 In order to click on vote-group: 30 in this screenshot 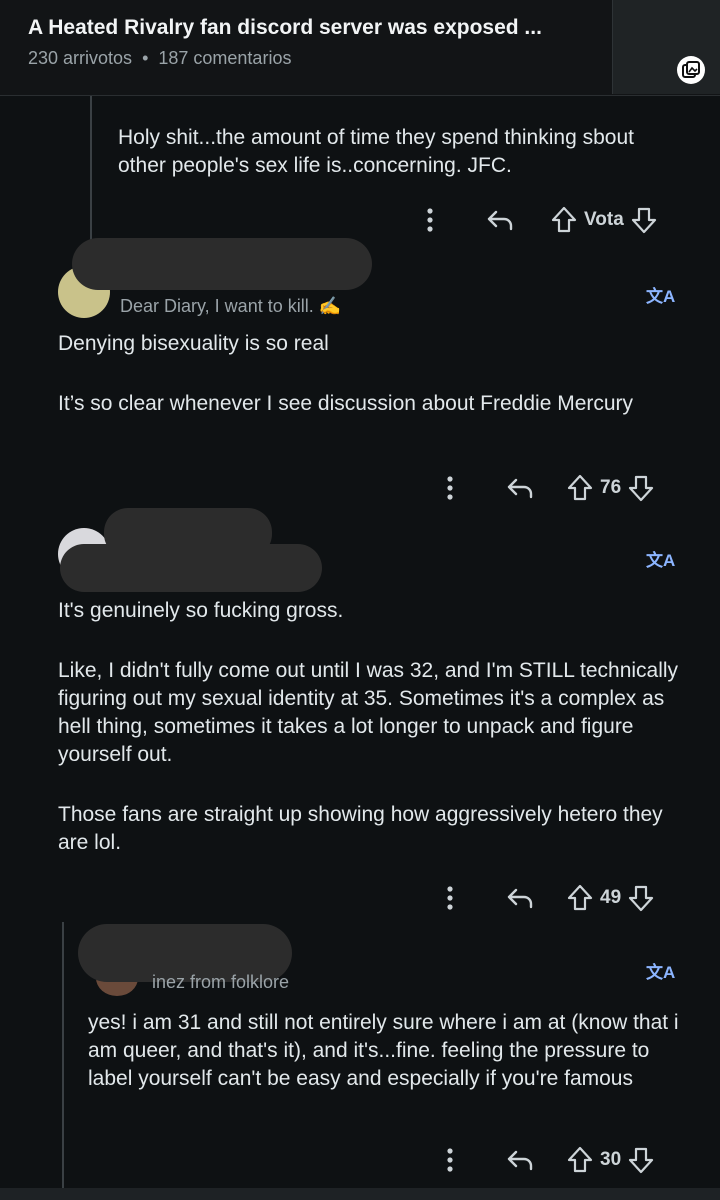, I will do `click(610, 1160)`.